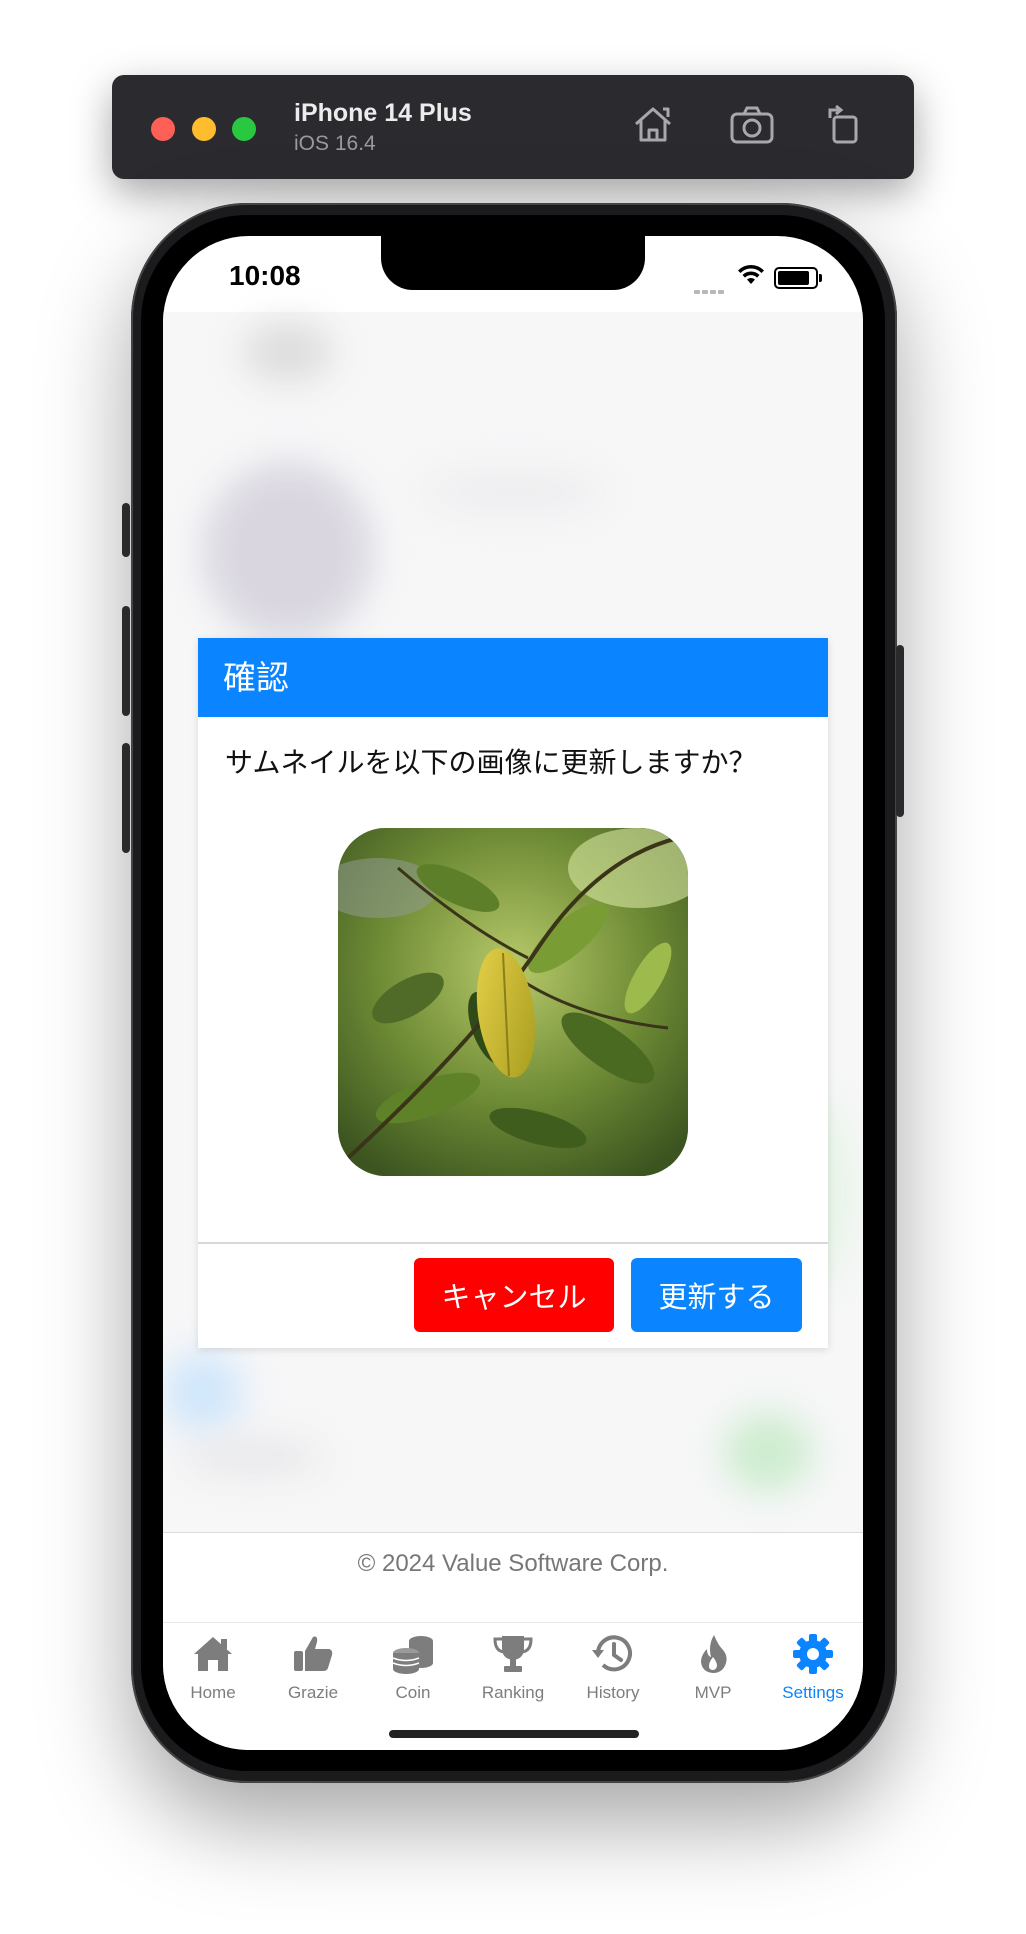  I want to click on notch, so click(513, 263).